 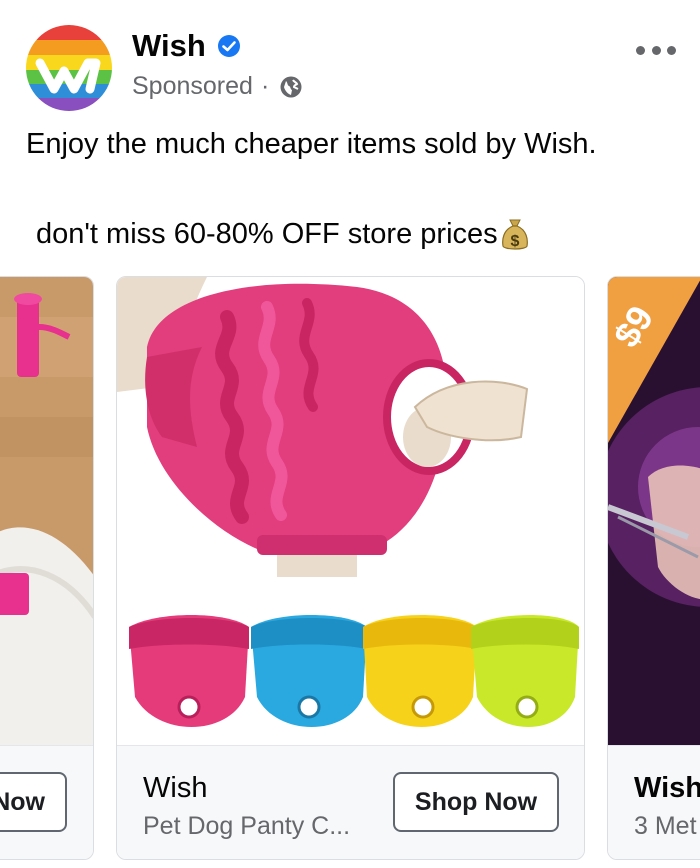 I want to click on money-bag-icon: $, so click(x=515, y=234).